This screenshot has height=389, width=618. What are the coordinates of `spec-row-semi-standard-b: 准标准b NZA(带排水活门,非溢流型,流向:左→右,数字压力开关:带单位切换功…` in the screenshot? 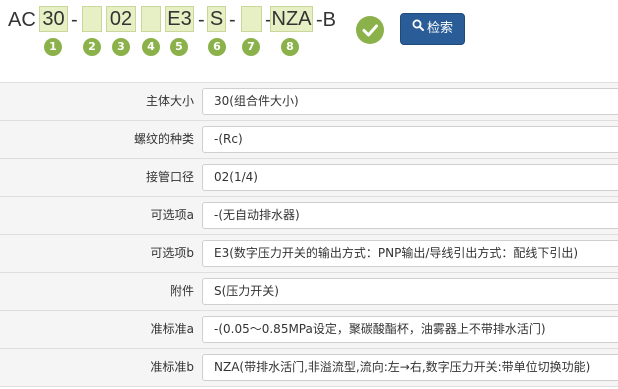 It's located at (309, 368).